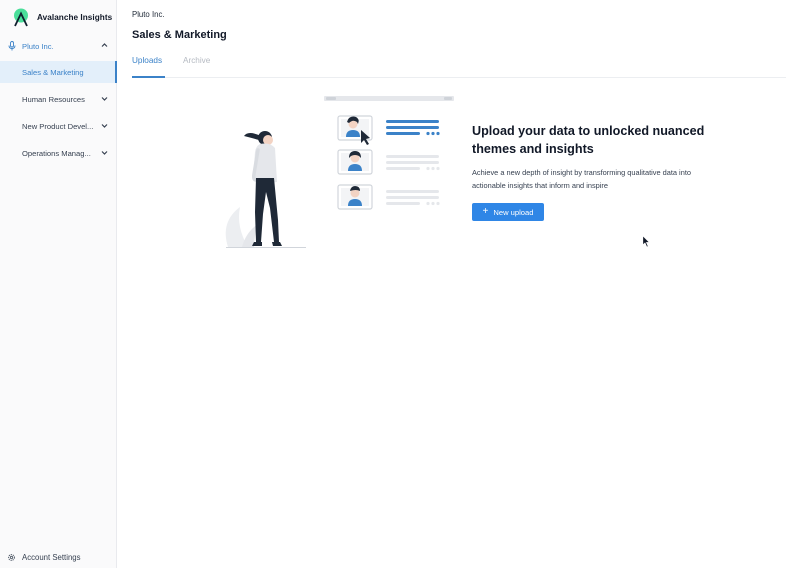 This screenshot has width=800, height=568. I want to click on sidebar-item-label: Sales & Marketing, so click(53, 72).